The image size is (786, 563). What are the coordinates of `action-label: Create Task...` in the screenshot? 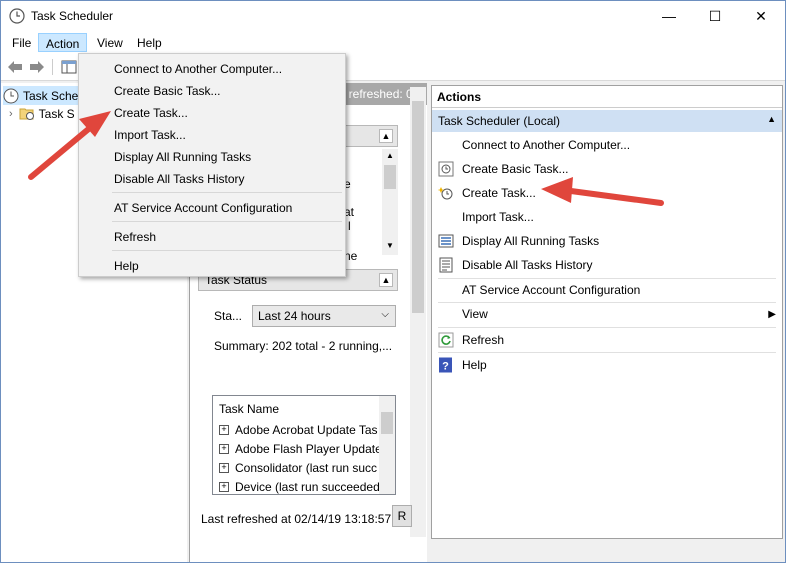 It's located at (499, 193).